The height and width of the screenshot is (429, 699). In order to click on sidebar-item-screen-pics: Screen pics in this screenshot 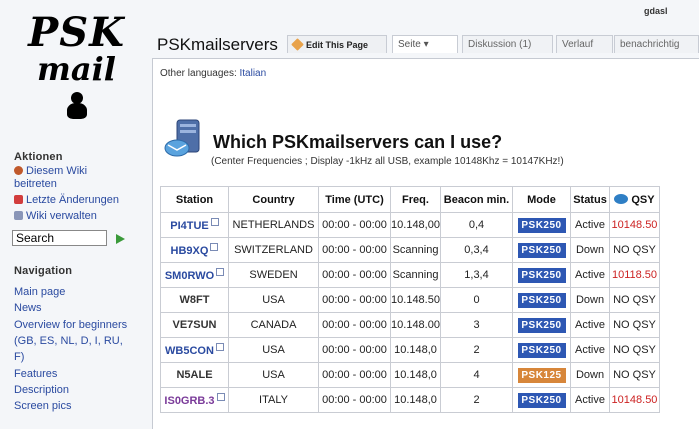, I will do `click(42, 406)`.